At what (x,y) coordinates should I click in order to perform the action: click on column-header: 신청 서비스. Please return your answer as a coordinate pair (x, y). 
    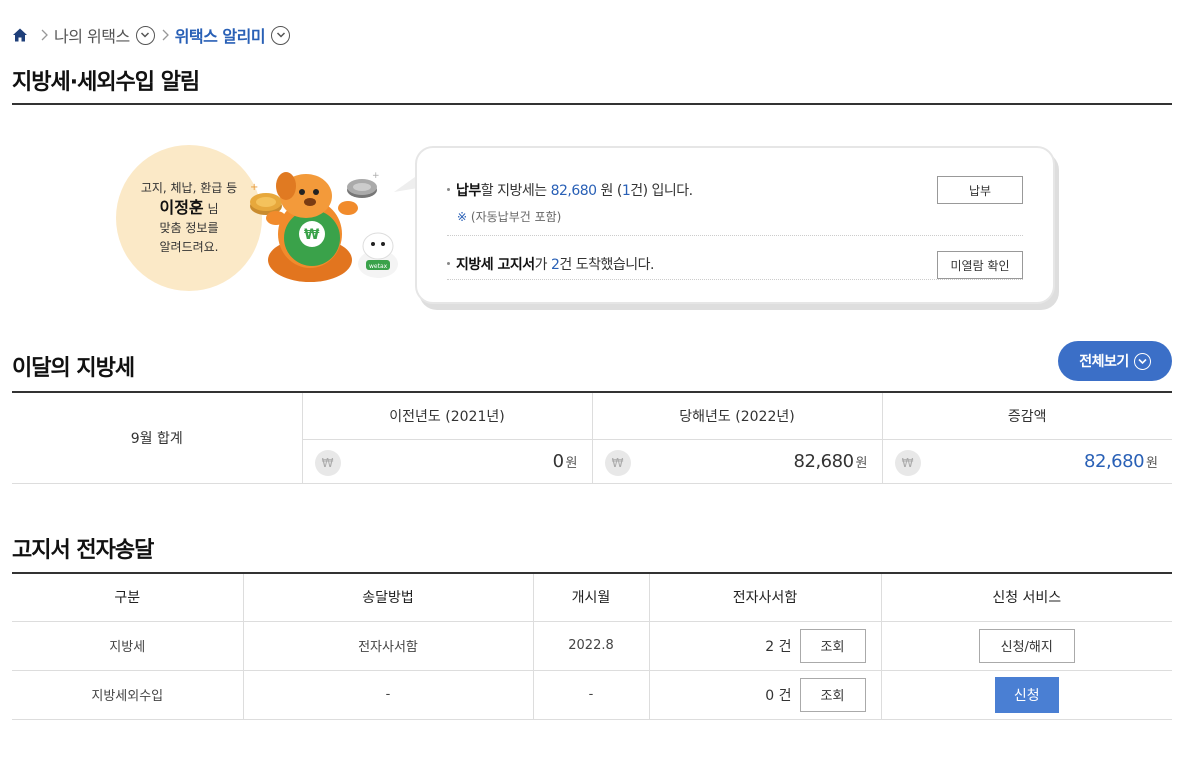
    Looking at the image, I should click on (1026, 597).